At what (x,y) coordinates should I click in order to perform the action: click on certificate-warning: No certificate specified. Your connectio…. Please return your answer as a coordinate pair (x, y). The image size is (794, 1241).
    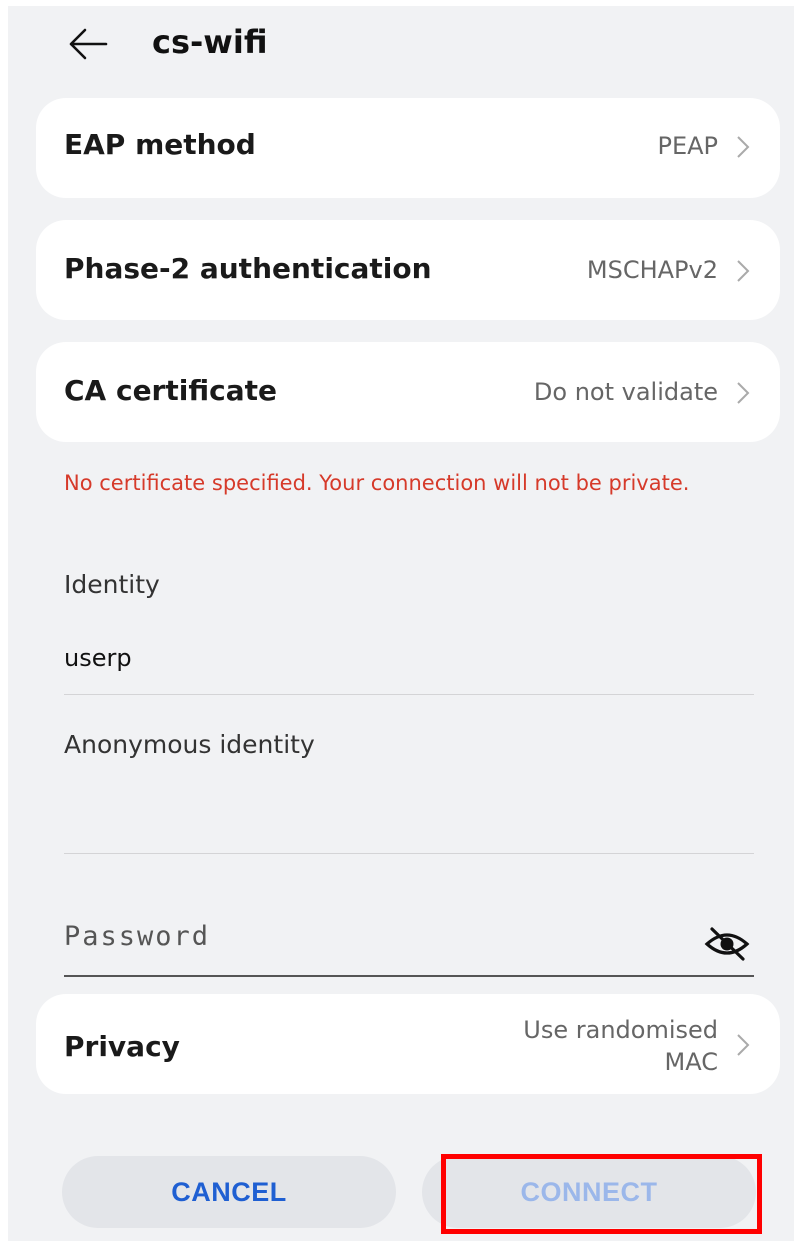
    Looking at the image, I should click on (377, 483).